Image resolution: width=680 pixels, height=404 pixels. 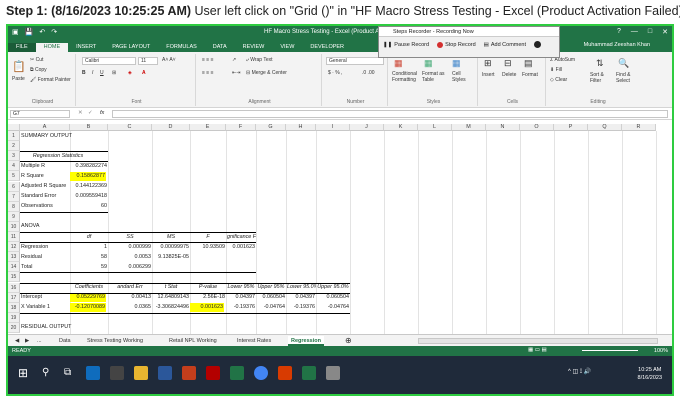 I want to click on cell-b17: 0.05229769, so click(x=88, y=298).